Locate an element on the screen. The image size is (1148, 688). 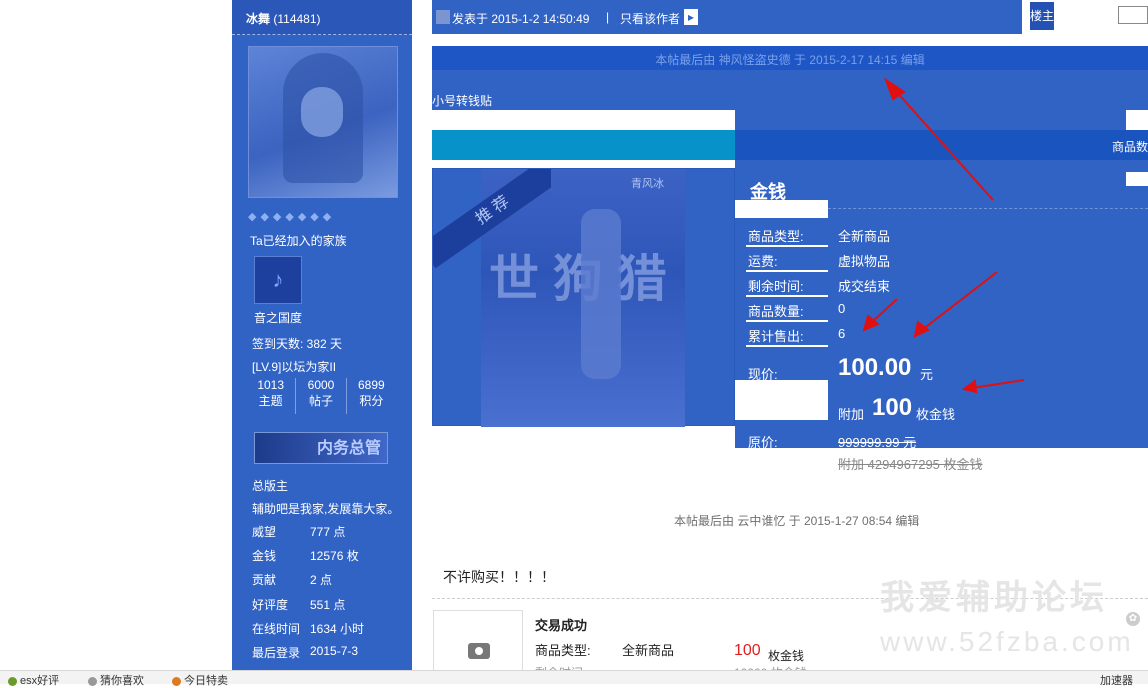
arrow-4-head is located at coordinates (969, 386).